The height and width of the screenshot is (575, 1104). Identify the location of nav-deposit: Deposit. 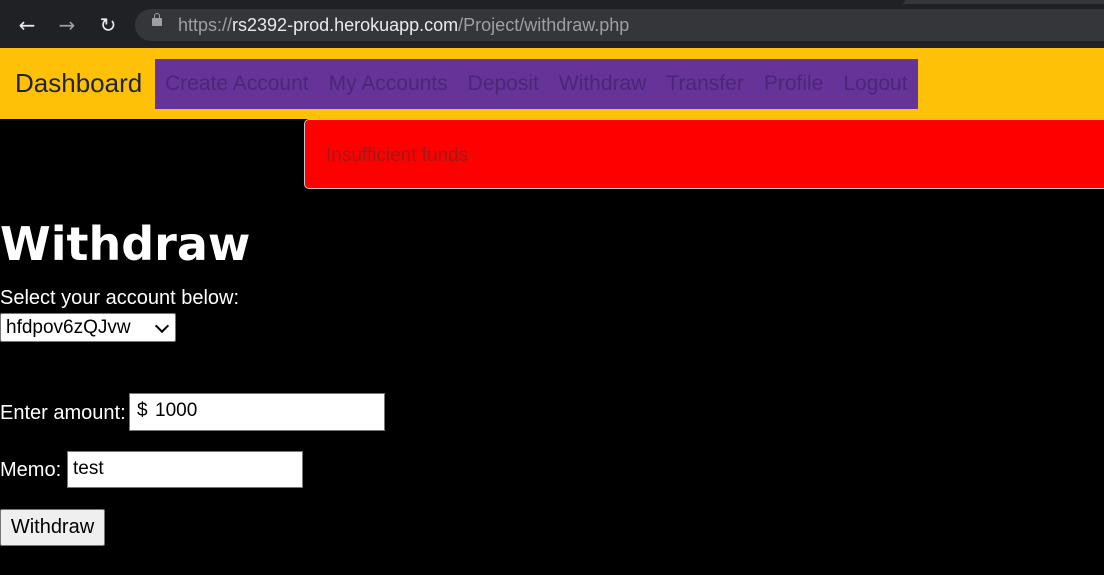
(503, 84).